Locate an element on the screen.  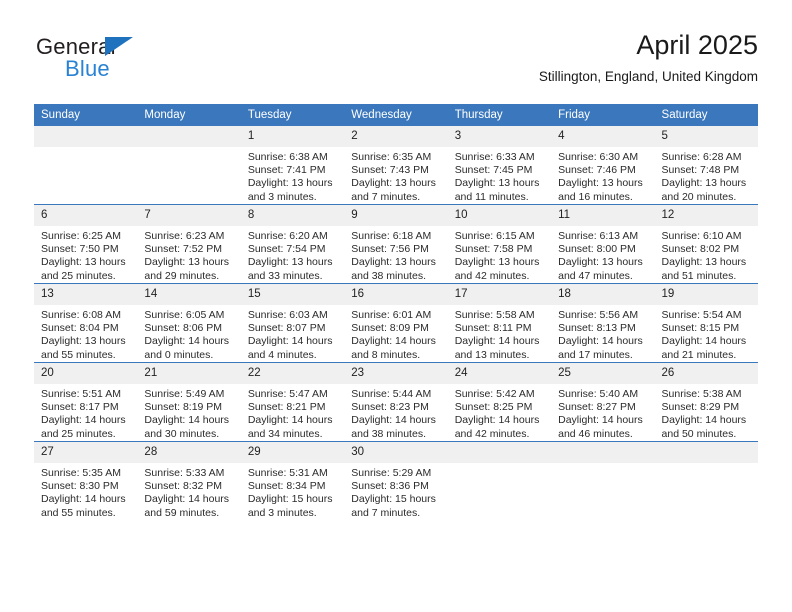
calendar-cell-empty is located at coordinates (189, 165).